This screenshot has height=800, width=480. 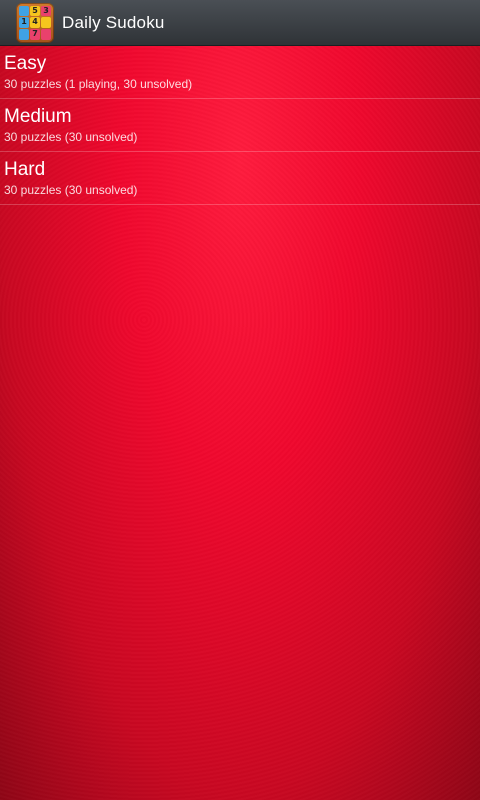 I want to click on icon-cell: 5, so click(x=35, y=11).